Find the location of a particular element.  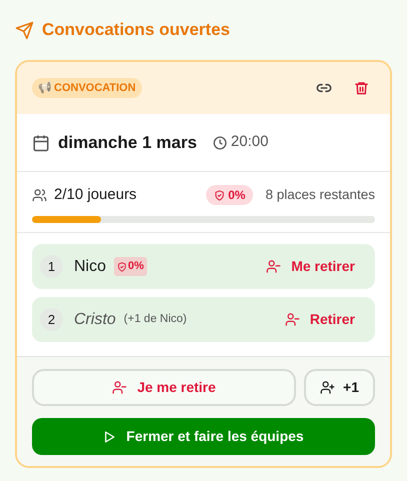

date-text: dimanche 1 mars is located at coordinates (127, 143).